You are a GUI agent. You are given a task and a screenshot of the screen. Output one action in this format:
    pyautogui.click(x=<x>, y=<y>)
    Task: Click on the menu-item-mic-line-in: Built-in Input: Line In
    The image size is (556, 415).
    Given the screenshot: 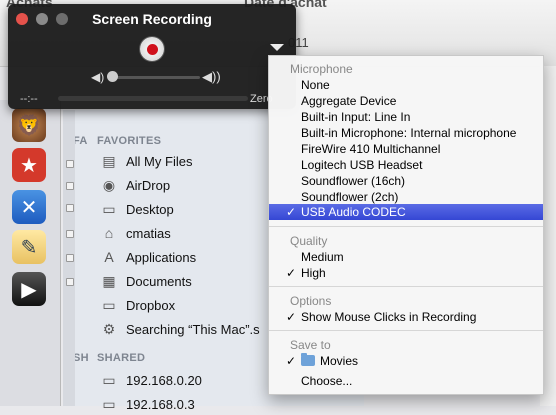 What is the action you would take?
    pyautogui.click(x=406, y=117)
    